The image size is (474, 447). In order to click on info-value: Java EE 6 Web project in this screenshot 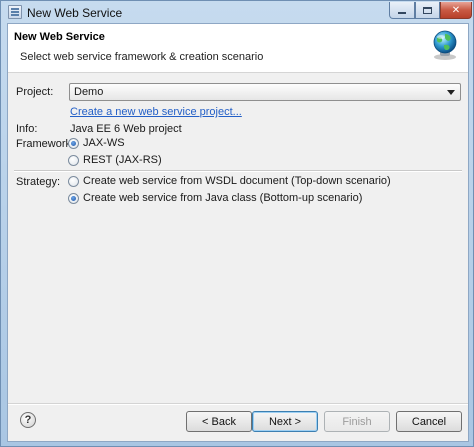, I will do `click(126, 129)`.